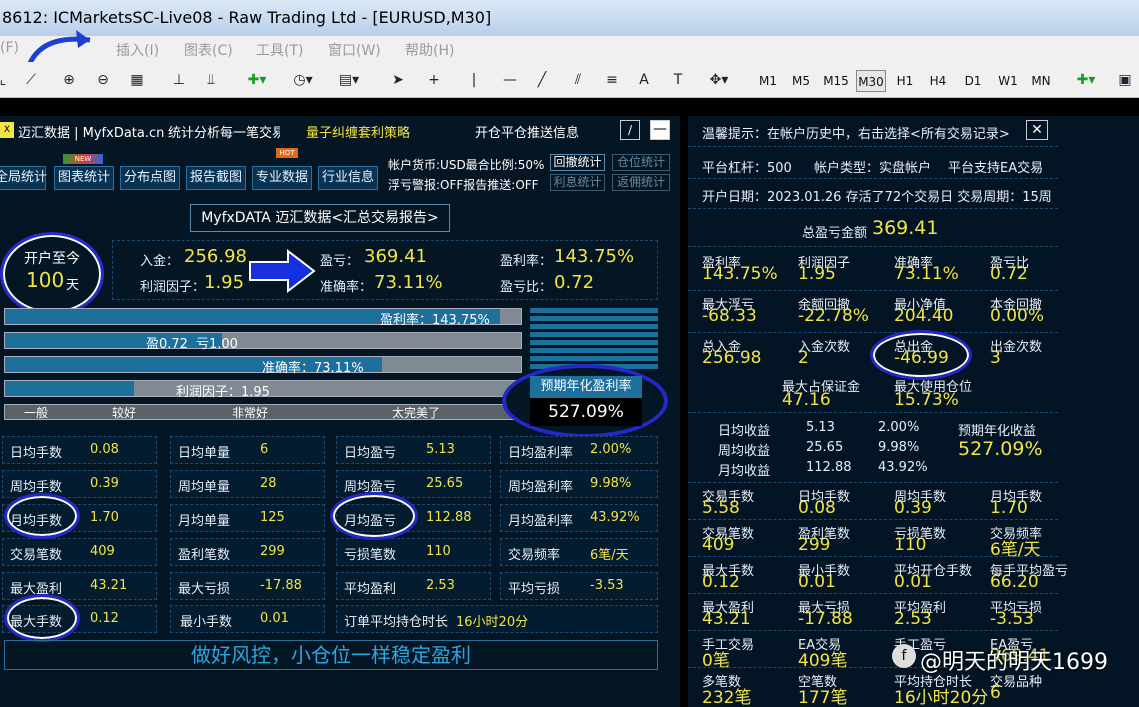 The height and width of the screenshot is (707, 1139). What do you see at coordinates (534, 589) in the screenshot?
I see `stat-label: 平均亏损` at bounding box center [534, 589].